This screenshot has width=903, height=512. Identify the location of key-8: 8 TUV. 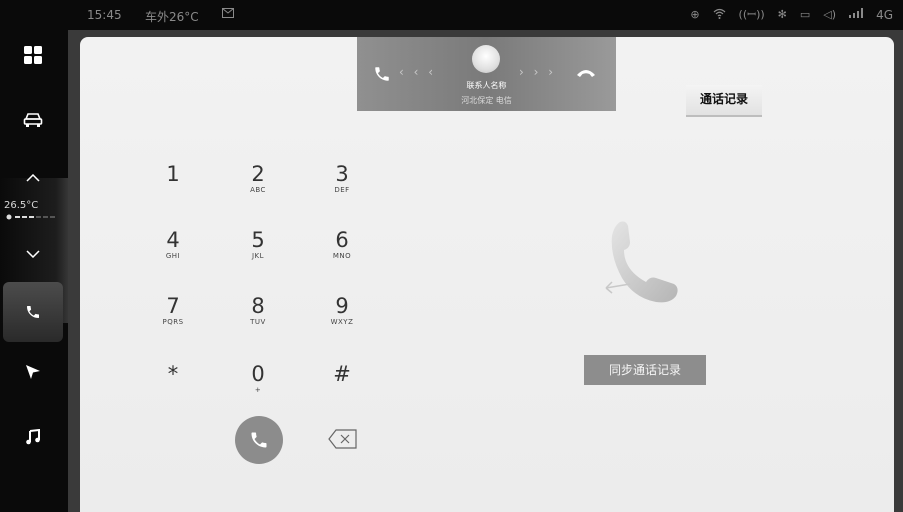
(258, 310).